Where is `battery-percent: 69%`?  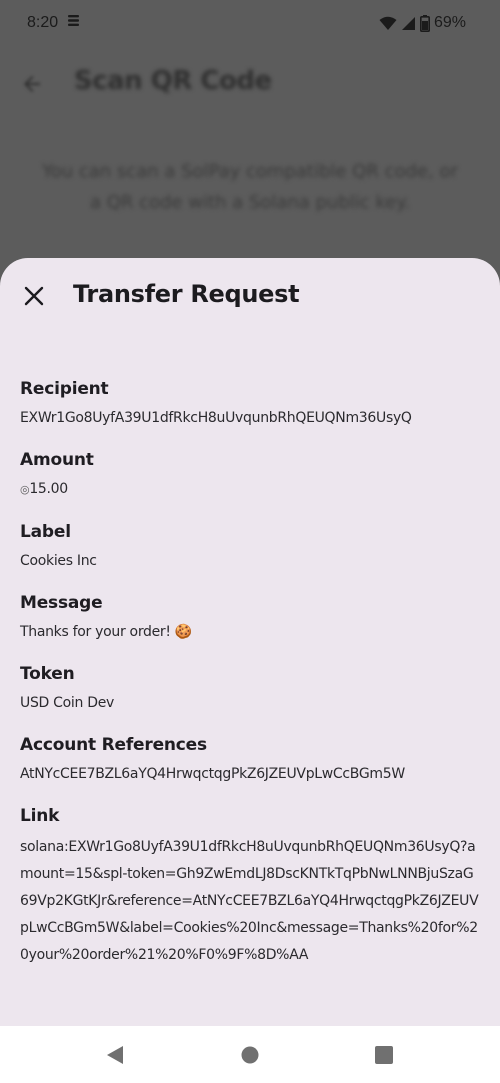 battery-percent: 69% is located at coordinates (449, 22).